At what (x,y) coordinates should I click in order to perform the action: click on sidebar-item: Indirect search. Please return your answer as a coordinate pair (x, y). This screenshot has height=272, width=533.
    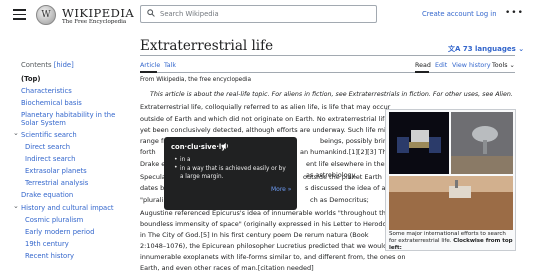
    Looking at the image, I should click on (50, 159).